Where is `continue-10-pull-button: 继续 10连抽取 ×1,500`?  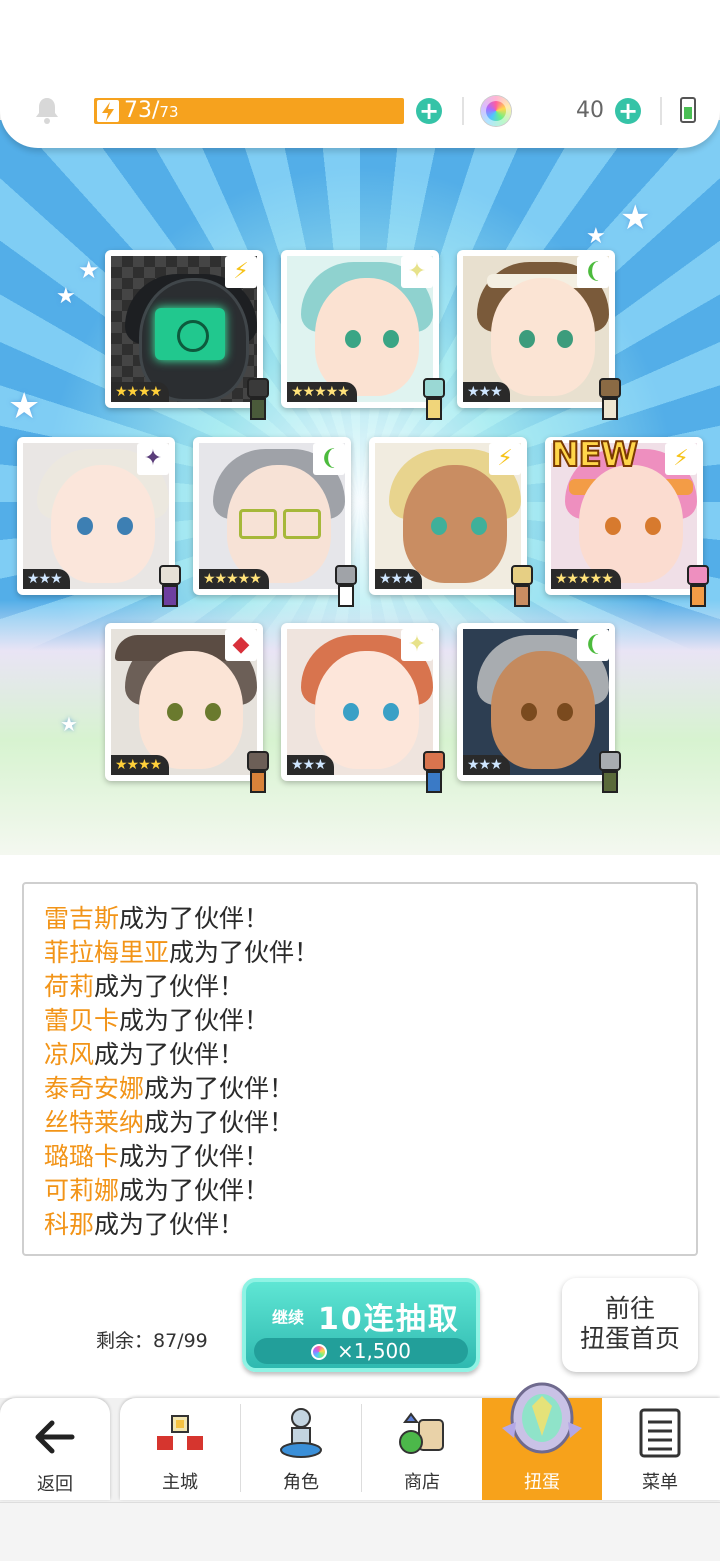 continue-10-pull-button: 继续 10连抽取 ×1,500 is located at coordinates (361, 1325).